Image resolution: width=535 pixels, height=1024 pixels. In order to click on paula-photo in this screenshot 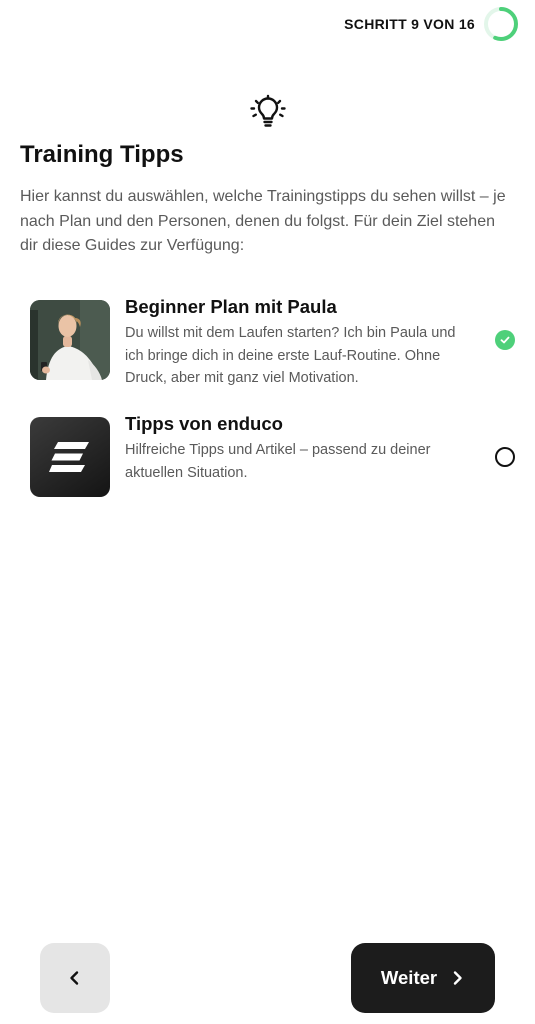, I will do `click(70, 340)`.